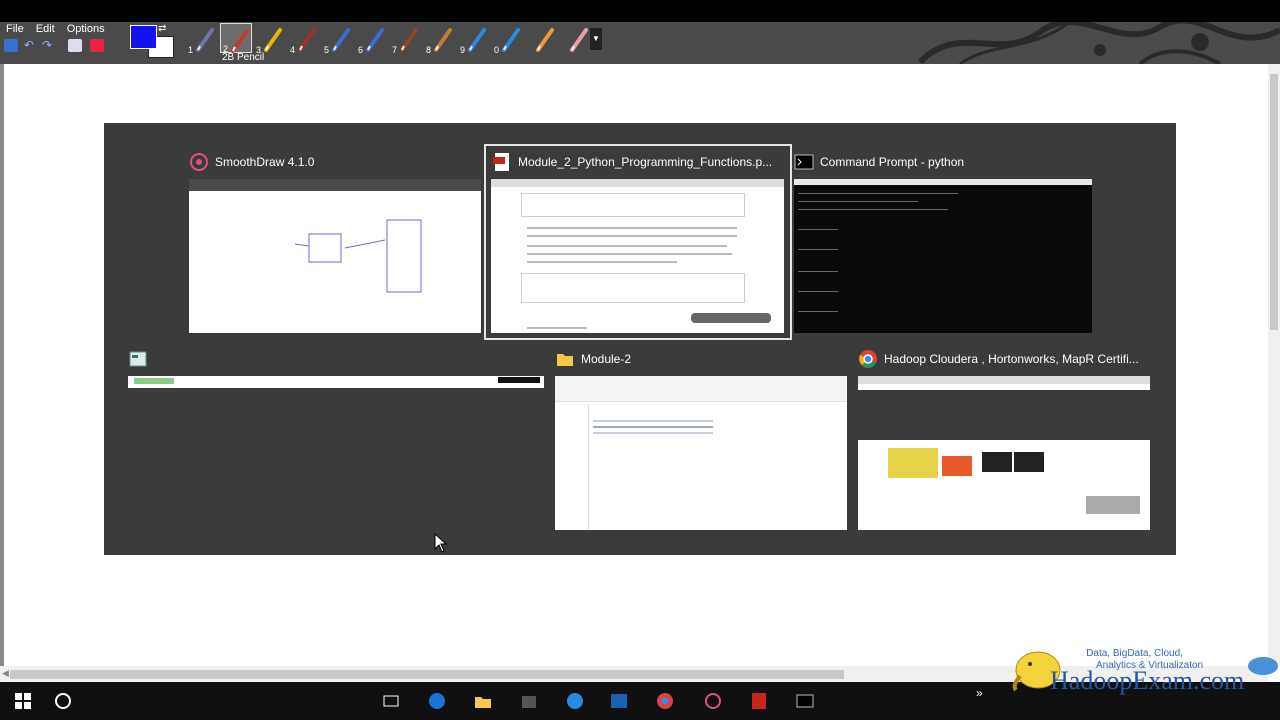 Image resolution: width=1280 pixels, height=720 pixels. I want to click on tool-9: 9, so click(474, 39).